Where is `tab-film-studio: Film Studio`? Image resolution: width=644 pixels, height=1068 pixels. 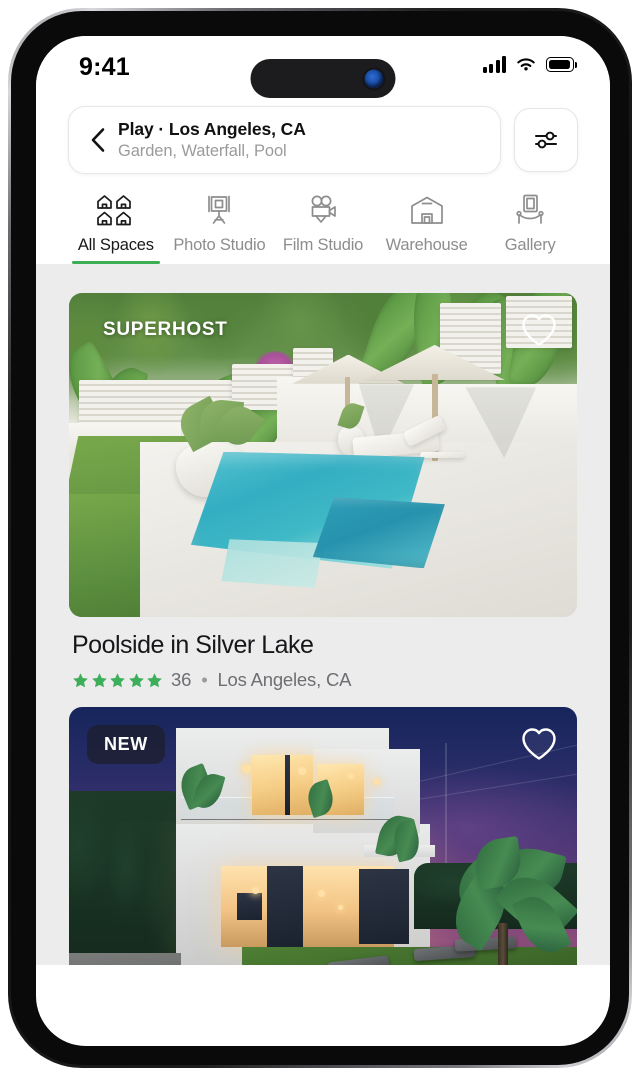 tab-film-studio: Film Studio is located at coordinates (323, 228).